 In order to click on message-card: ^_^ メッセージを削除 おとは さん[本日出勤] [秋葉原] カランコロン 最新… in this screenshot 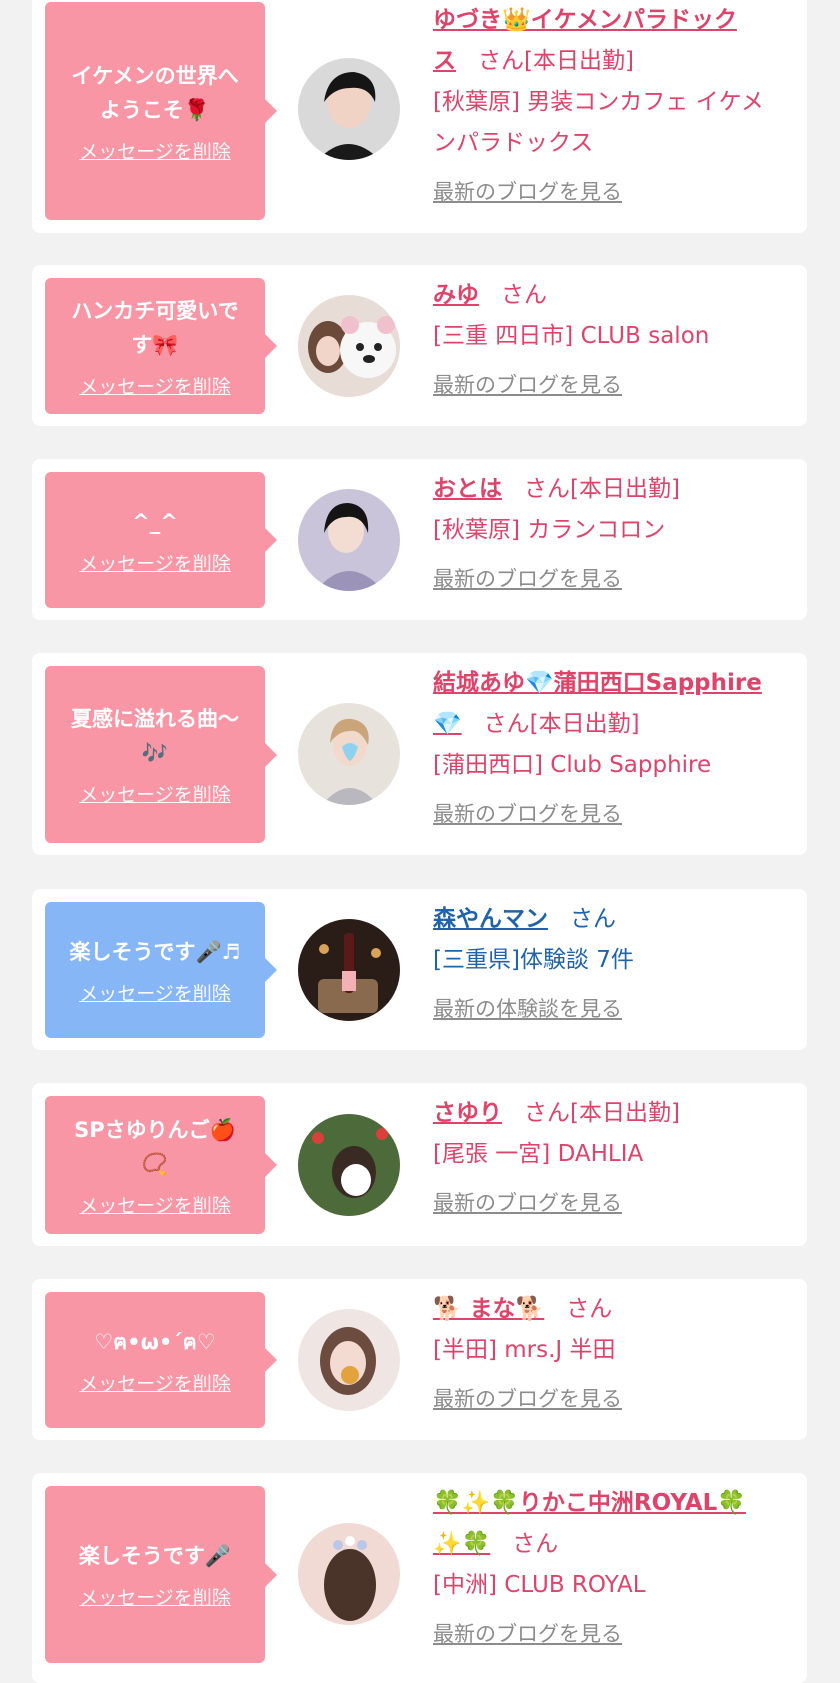, I will do `click(419, 539)`.